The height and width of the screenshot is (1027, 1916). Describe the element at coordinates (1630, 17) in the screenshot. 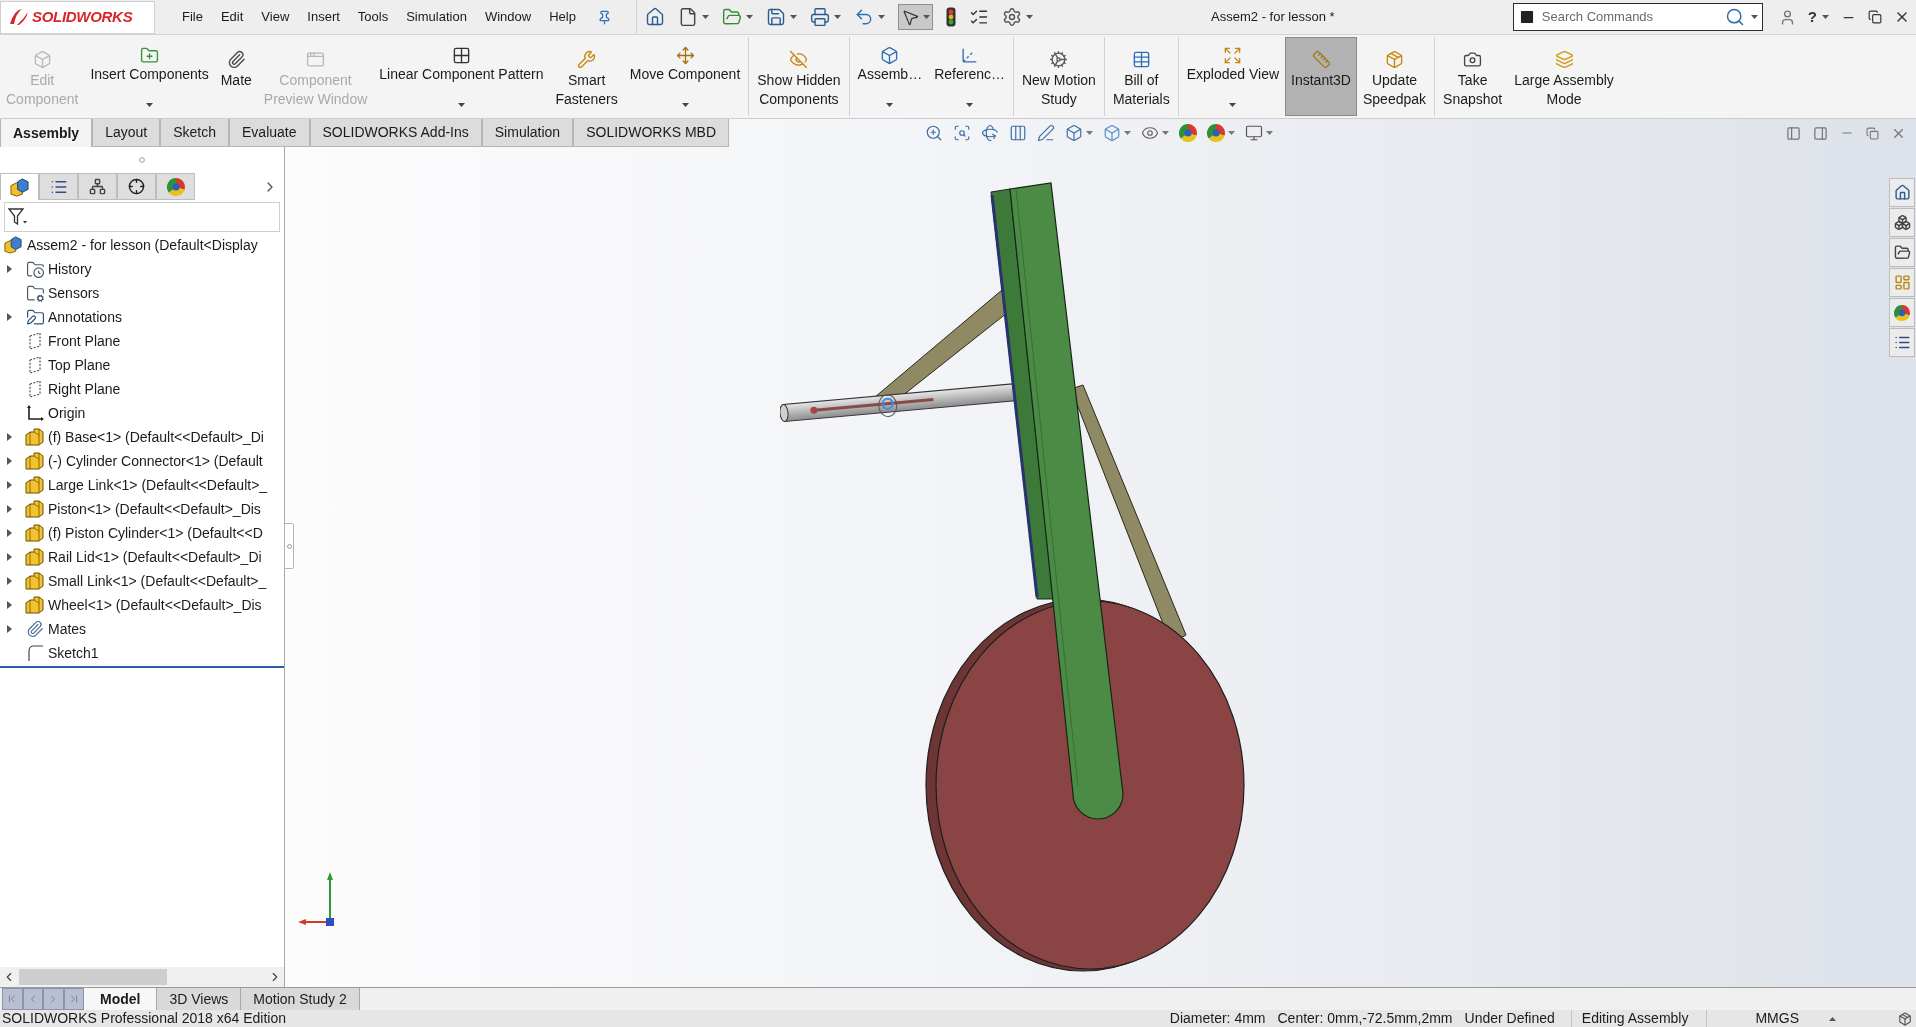

I see `search-input: Search Commands` at that location.